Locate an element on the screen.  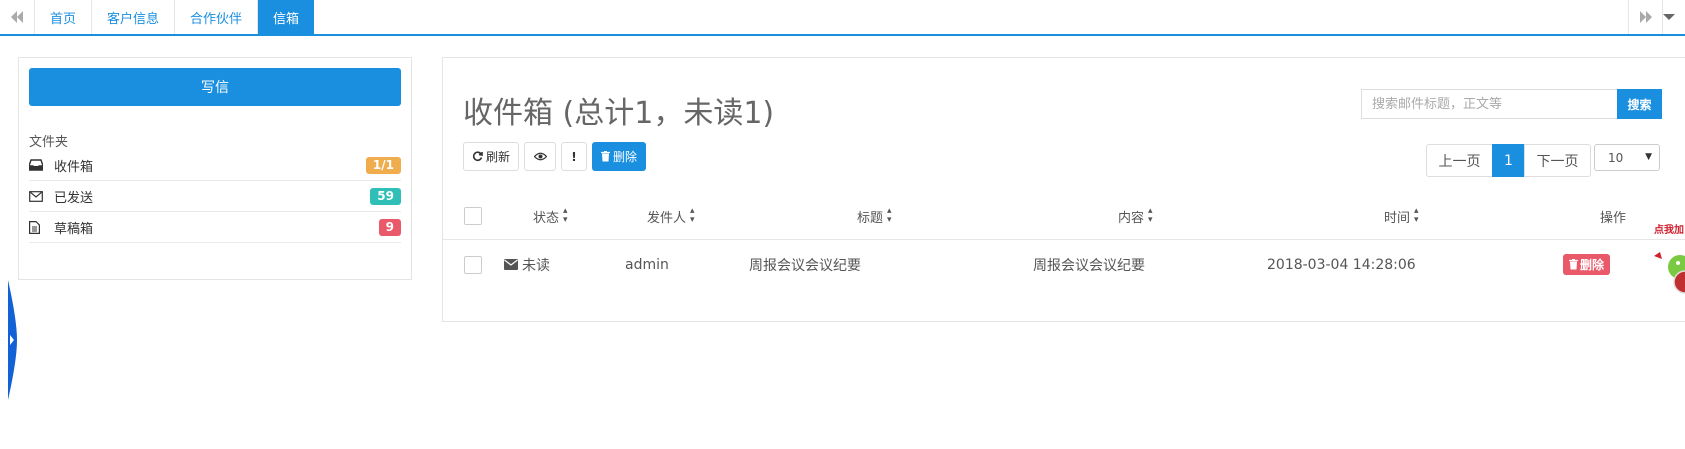
column-label: 内容 is located at coordinates (1131, 218).